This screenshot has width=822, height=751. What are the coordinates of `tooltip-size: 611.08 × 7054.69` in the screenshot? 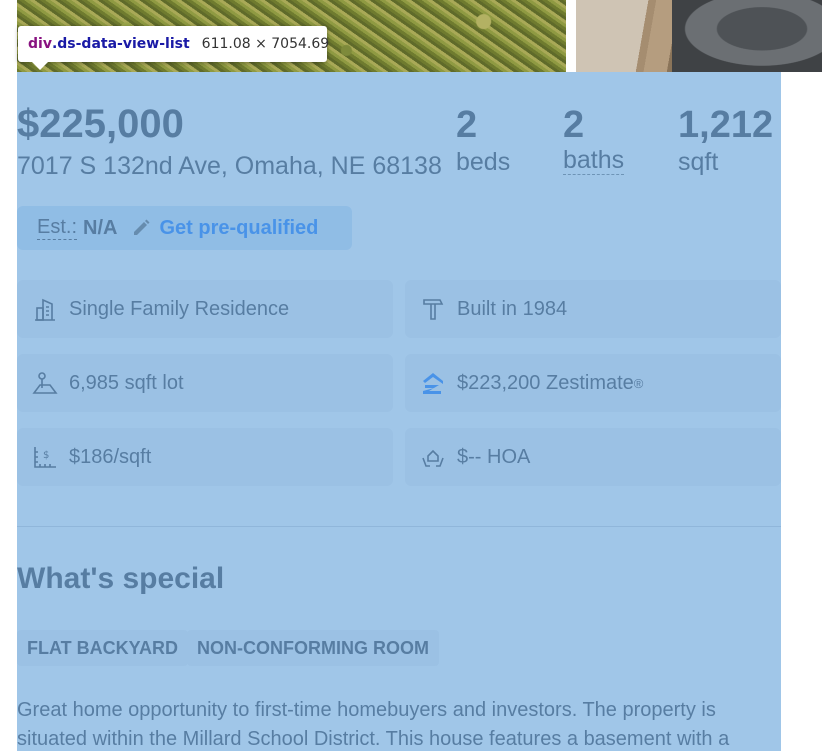 It's located at (265, 44).